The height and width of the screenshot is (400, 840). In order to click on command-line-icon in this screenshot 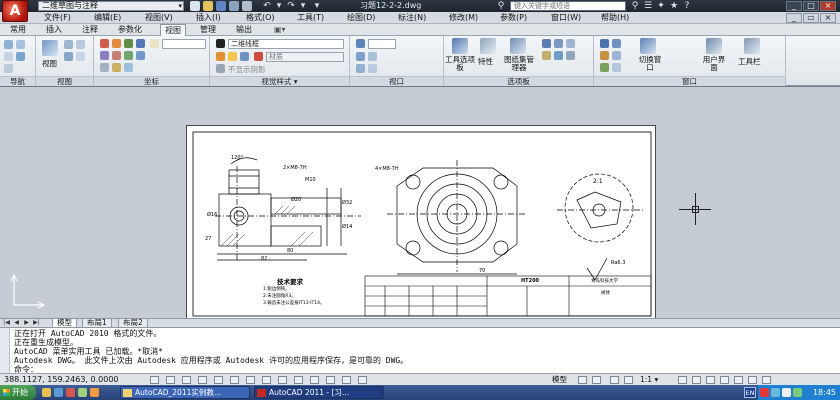, I will do `click(546, 55)`.